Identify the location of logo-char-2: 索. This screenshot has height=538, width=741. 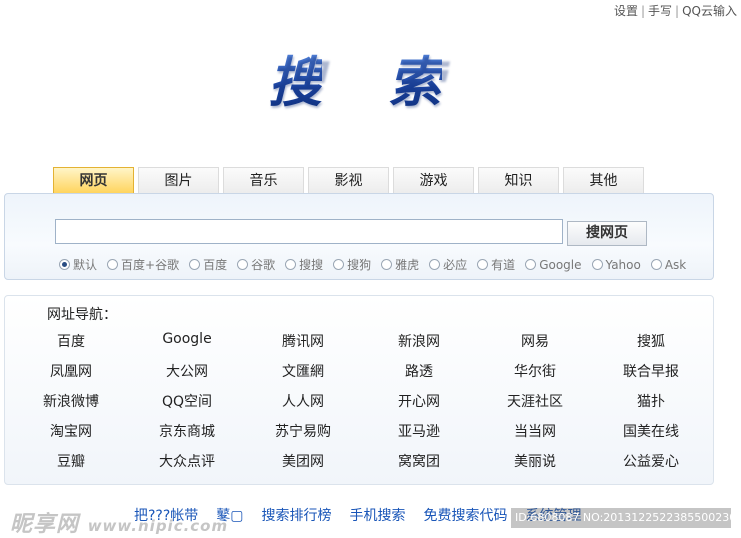
(415, 83).